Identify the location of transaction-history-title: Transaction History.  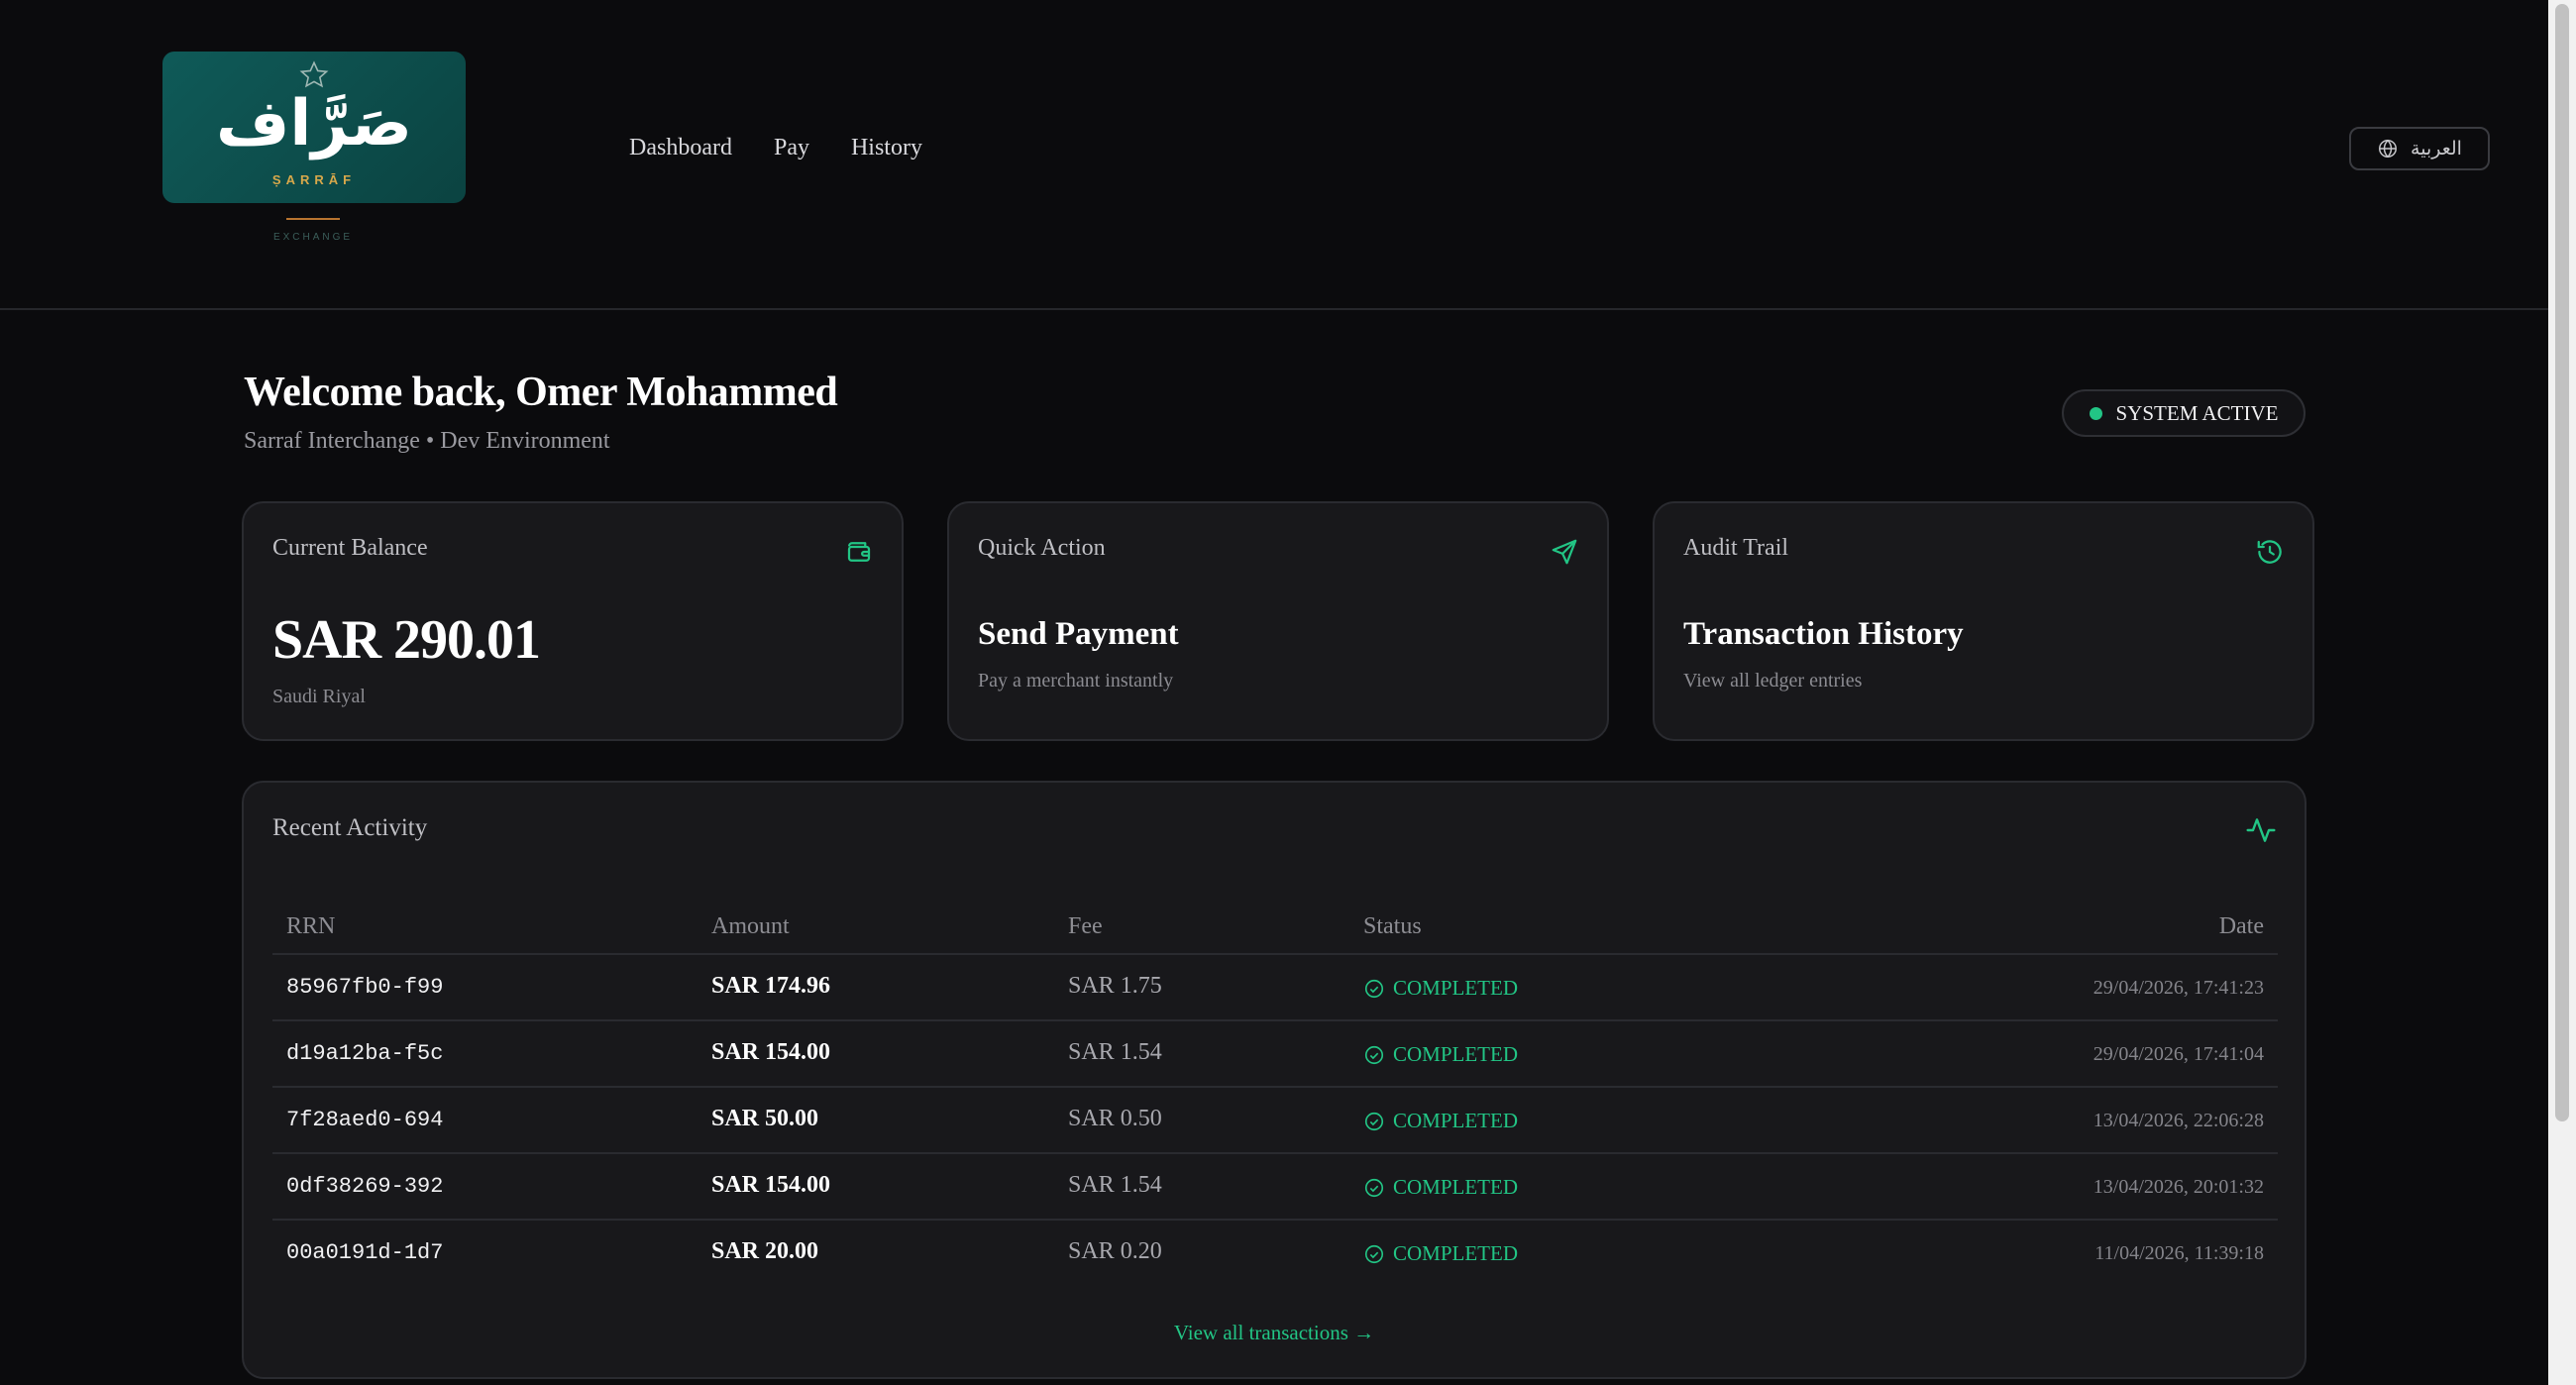
(1823, 634).